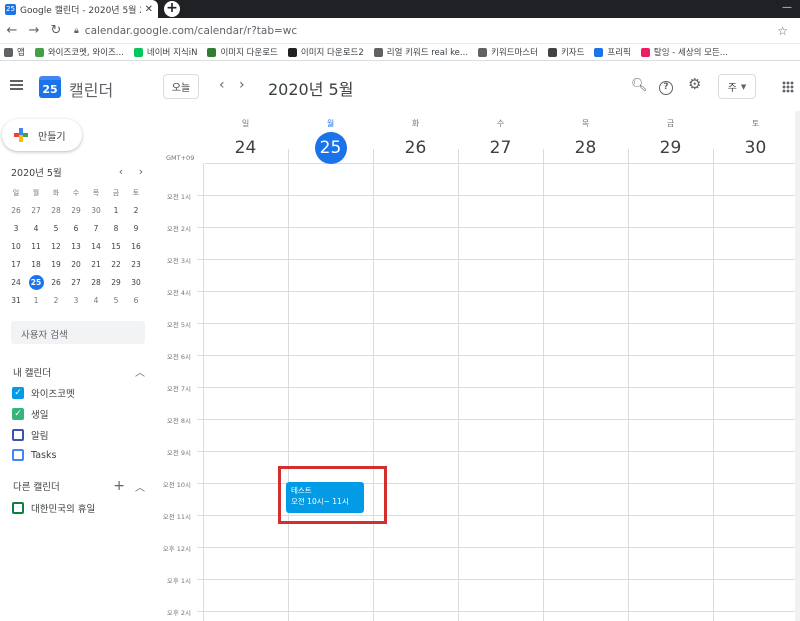 The image size is (800, 621). Describe the element at coordinates (16, 246) in the screenshot. I see `mini-day: 10` at that location.